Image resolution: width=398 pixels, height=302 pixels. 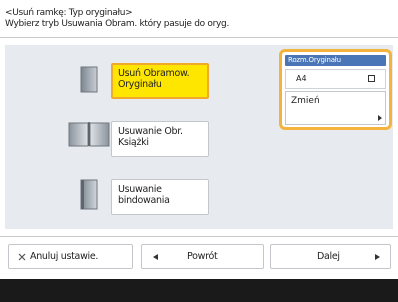 I want to click on change-size-label: Zmień, so click(x=305, y=101).